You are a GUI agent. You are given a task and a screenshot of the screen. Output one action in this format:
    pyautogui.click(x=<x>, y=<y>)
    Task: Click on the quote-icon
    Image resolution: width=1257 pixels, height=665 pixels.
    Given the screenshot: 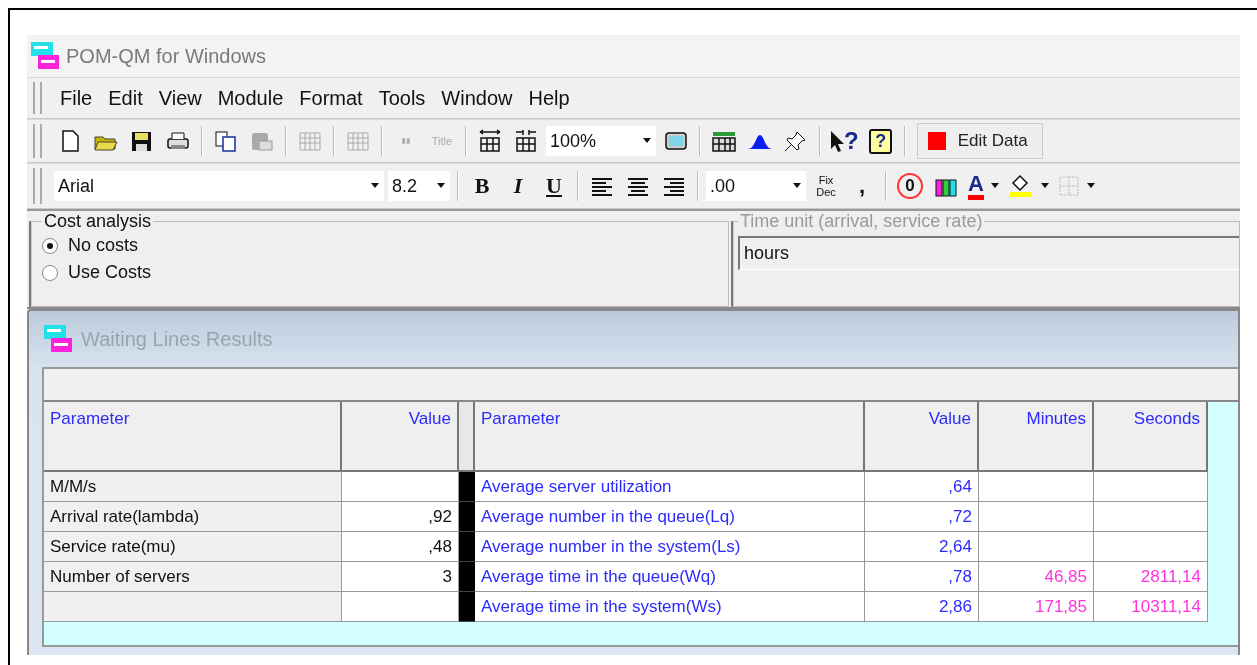 What is the action you would take?
    pyautogui.click(x=406, y=141)
    